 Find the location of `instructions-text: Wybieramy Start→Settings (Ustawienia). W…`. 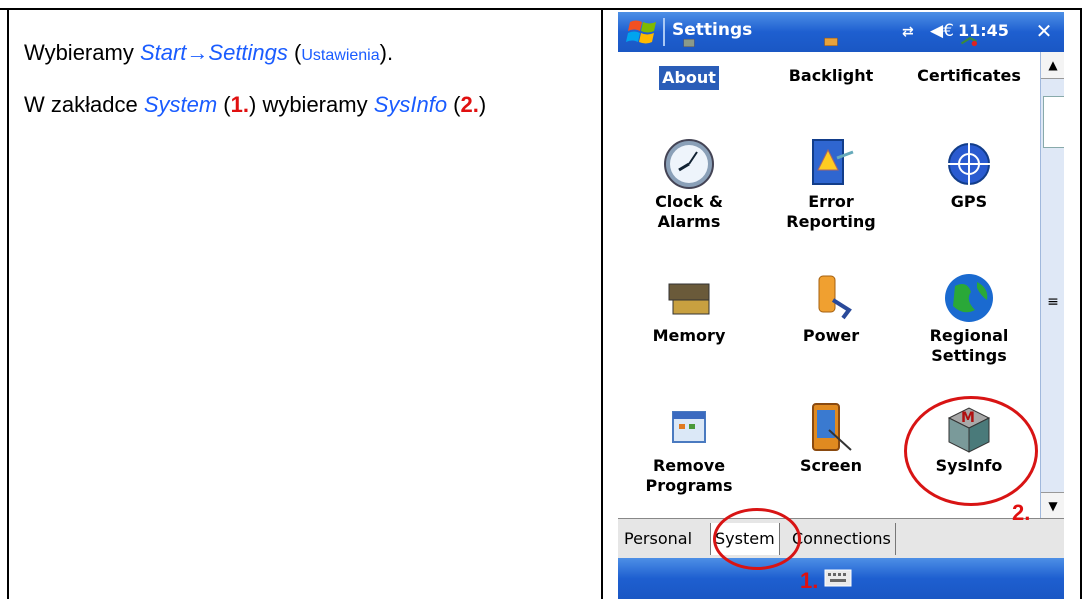

instructions-text: Wybieramy Start→Settings (Ustawienia). W… is located at coordinates (304, 90).